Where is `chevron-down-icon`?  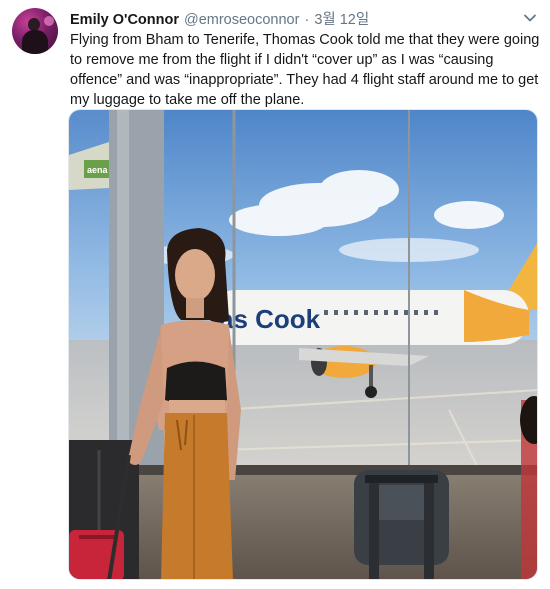
chevron-down-icon is located at coordinates (530, 18).